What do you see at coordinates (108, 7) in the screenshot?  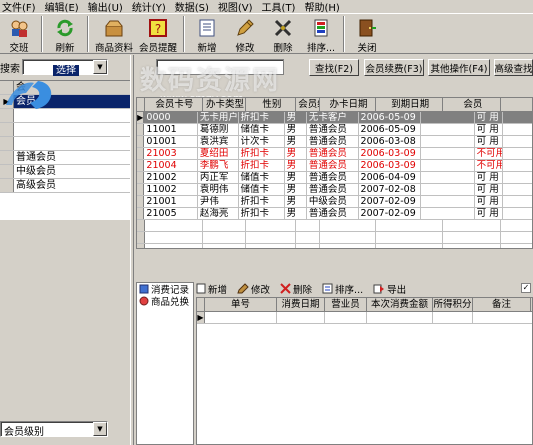 I see `menu-item: 输出(U)` at bounding box center [108, 7].